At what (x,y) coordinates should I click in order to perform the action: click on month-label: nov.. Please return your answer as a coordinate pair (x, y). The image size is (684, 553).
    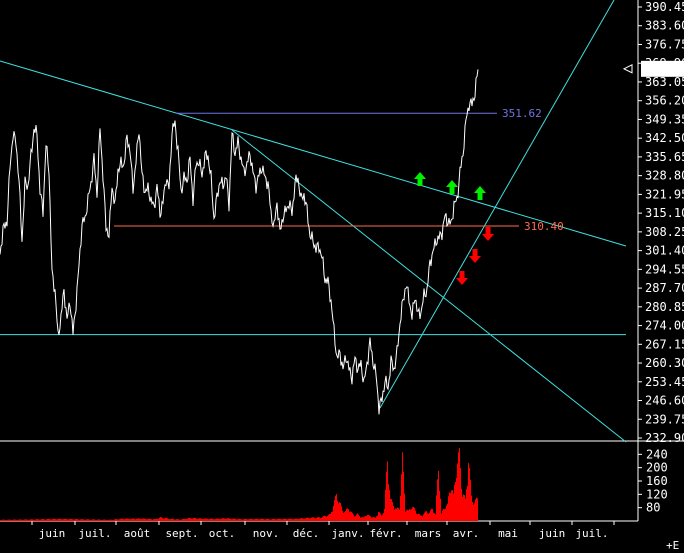
    Looking at the image, I should click on (266, 533).